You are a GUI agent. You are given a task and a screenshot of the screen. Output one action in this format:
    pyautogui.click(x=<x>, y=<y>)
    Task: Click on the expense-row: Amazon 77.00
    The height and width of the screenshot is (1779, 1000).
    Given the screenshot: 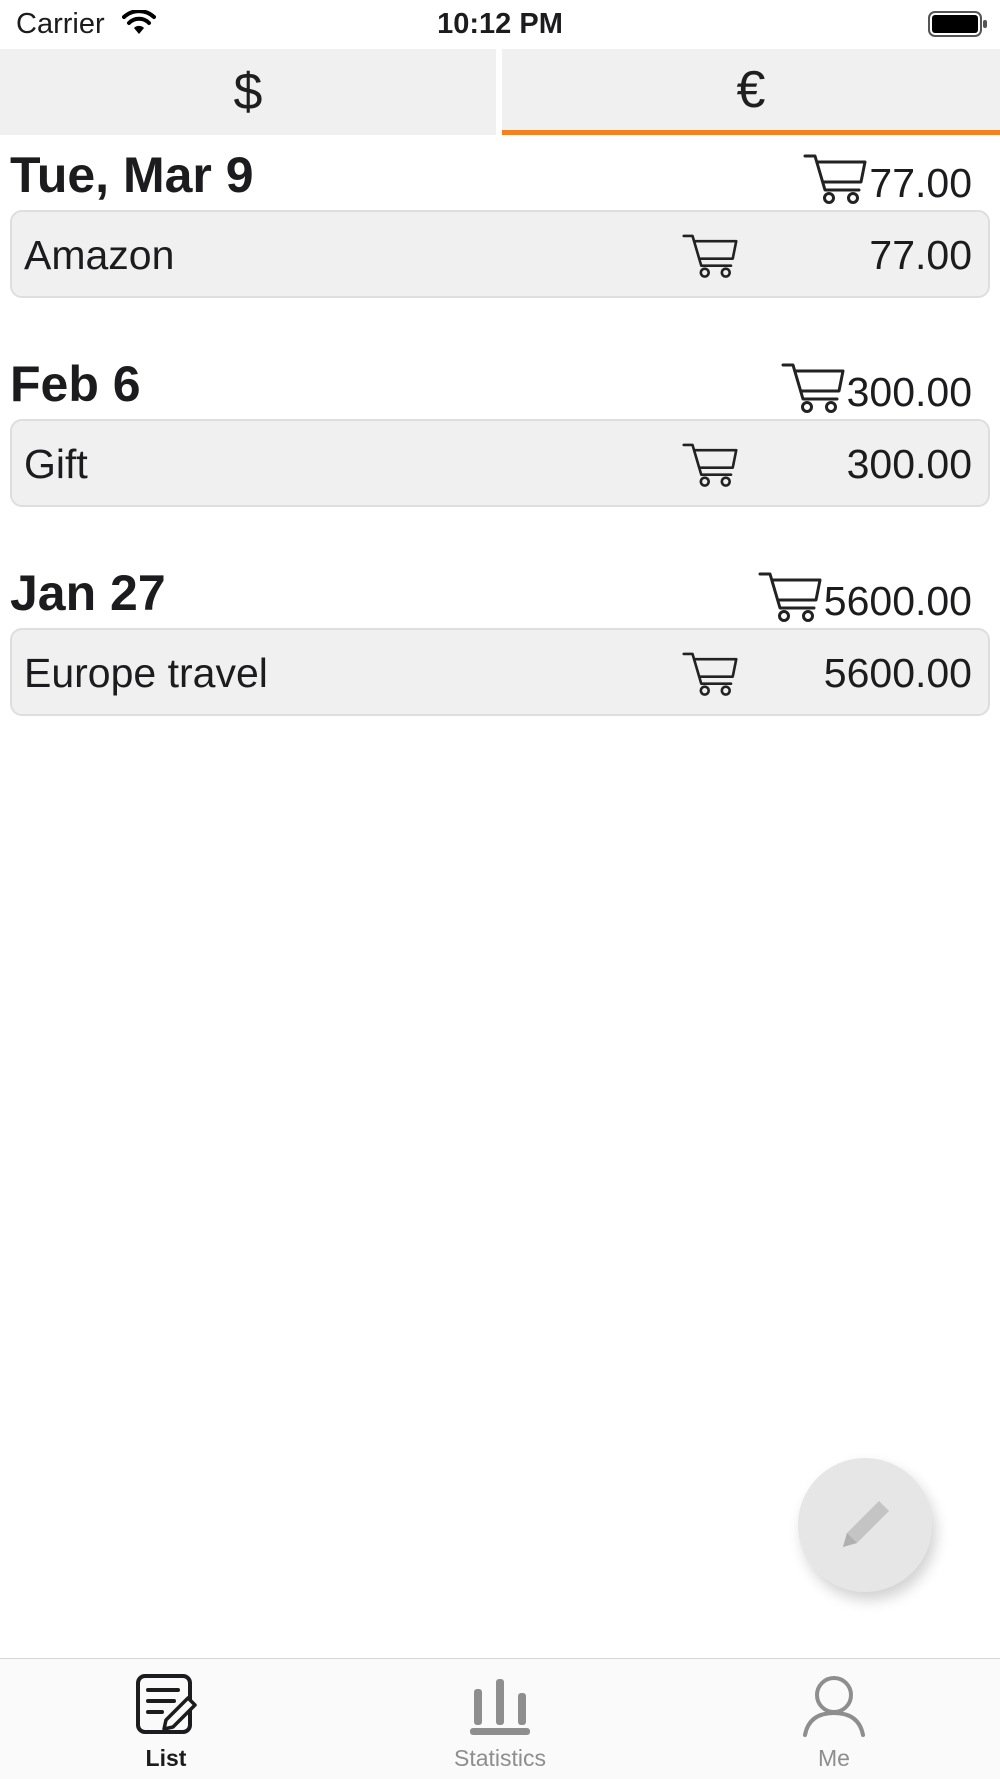 What is the action you would take?
    pyautogui.click(x=500, y=254)
    